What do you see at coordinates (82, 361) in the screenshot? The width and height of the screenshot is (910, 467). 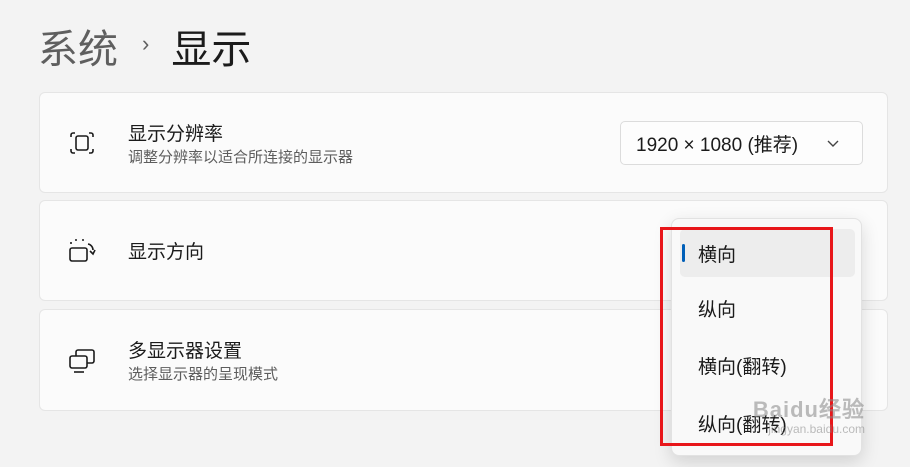 I see `multi-display-icon` at bounding box center [82, 361].